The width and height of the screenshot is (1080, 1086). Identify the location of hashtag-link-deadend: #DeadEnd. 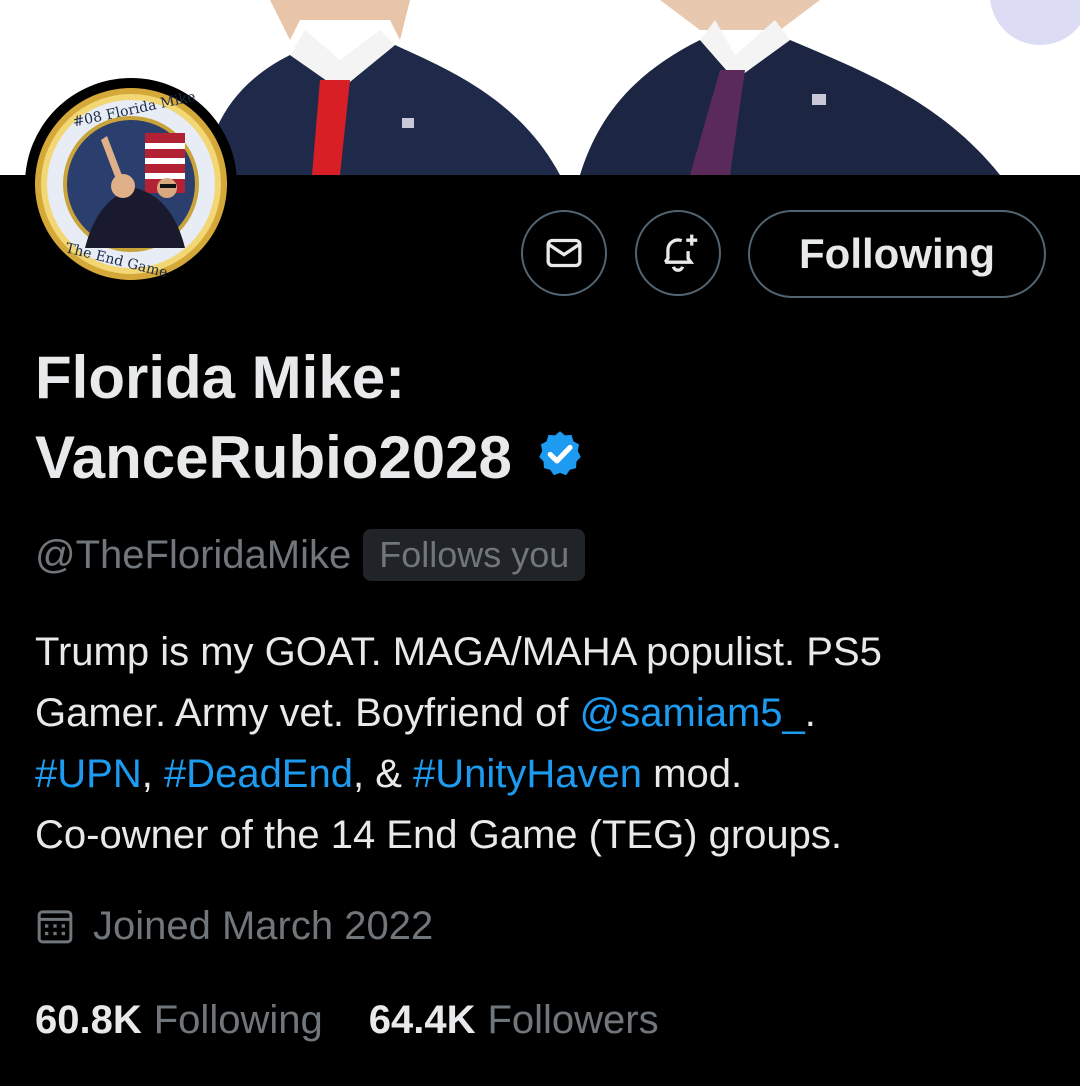
(258, 774).